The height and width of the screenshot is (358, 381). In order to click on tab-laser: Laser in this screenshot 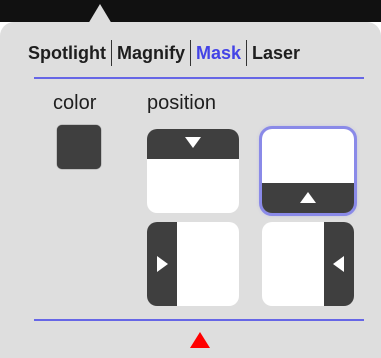, I will do `click(276, 53)`.